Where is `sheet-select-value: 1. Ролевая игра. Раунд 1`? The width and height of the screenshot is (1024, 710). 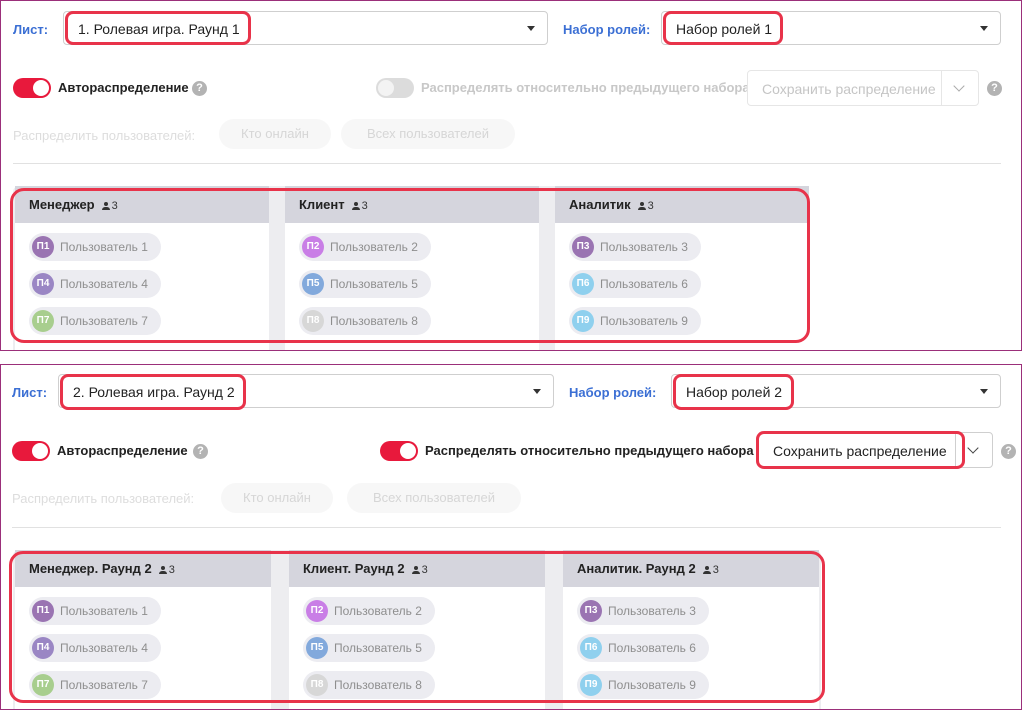 sheet-select-value: 1. Ролевая игра. Раунд 1 is located at coordinates (159, 29).